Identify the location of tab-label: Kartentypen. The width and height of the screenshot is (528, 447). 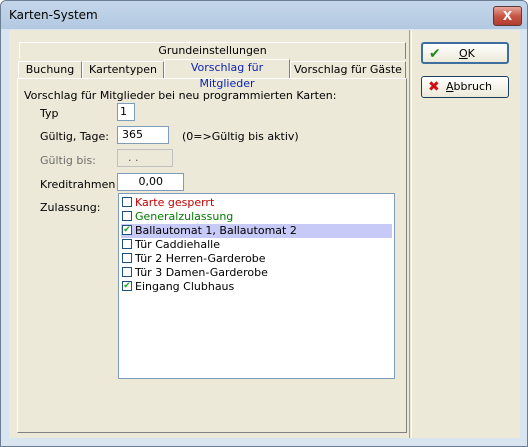
(123, 69).